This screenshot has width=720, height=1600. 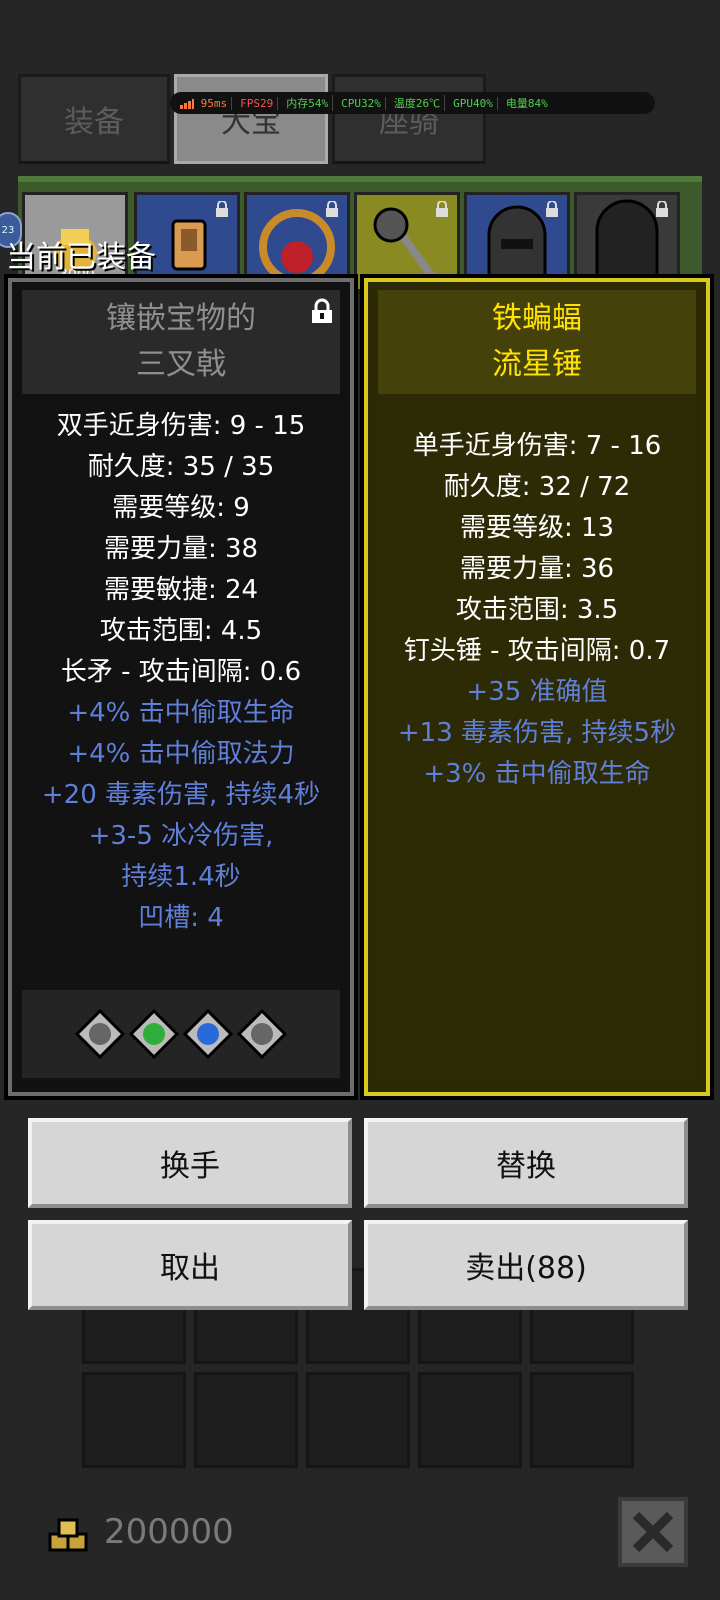 What do you see at coordinates (204, 103) in the screenshot?
I see `ping-readout: 95ms` at bounding box center [204, 103].